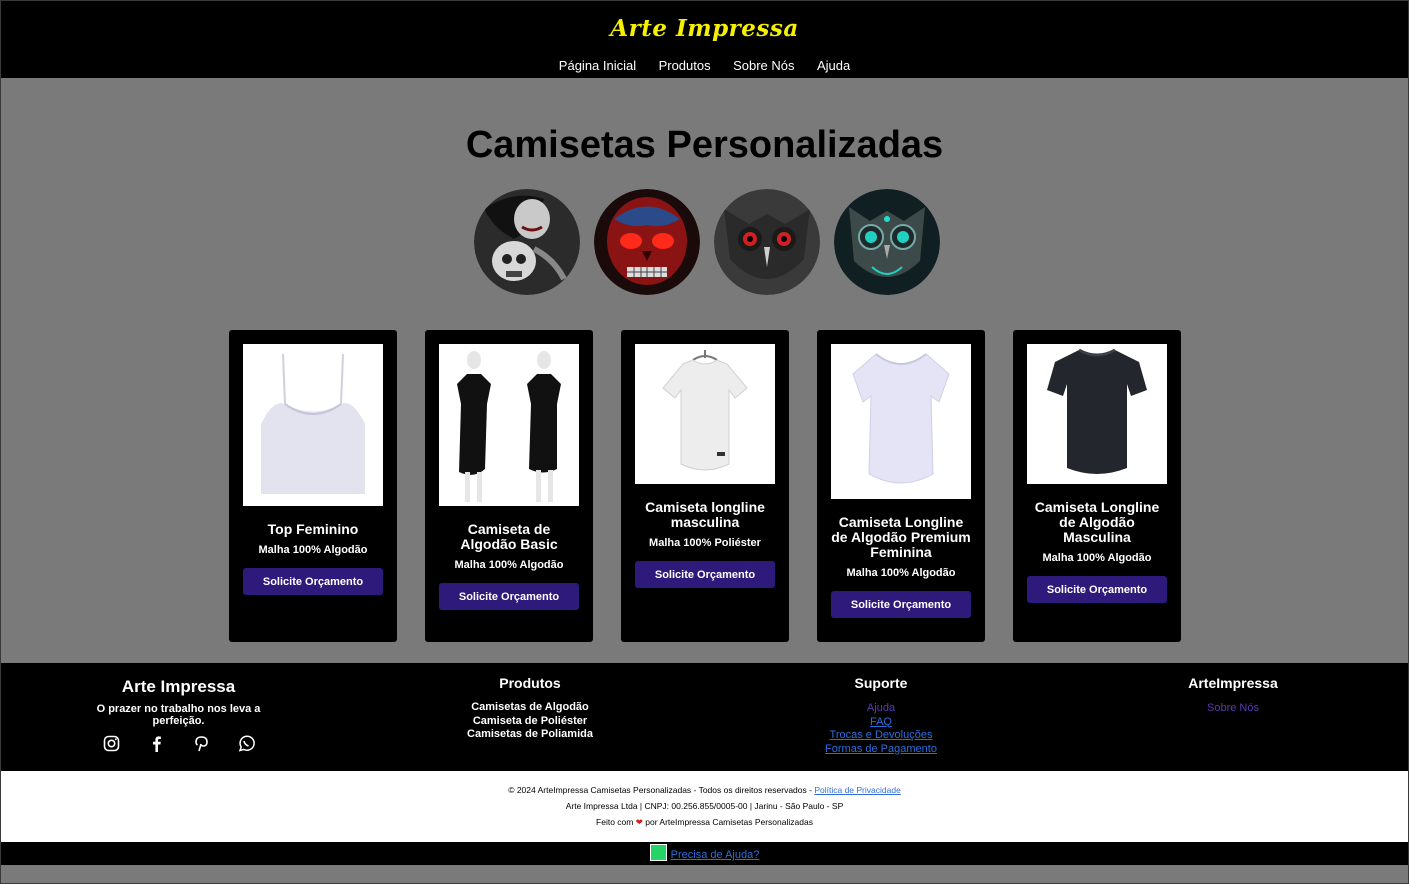 The height and width of the screenshot is (884, 1409). Describe the element at coordinates (881, 736) in the screenshot. I see `footer-link-returns: Trocas e Devoluções` at that location.